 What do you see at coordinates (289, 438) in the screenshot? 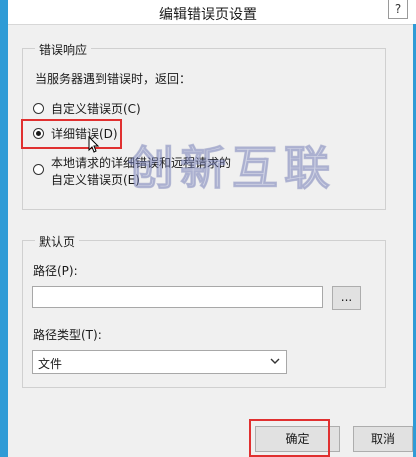
I see `ok-button-highlight` at bounding box center [289, 438].